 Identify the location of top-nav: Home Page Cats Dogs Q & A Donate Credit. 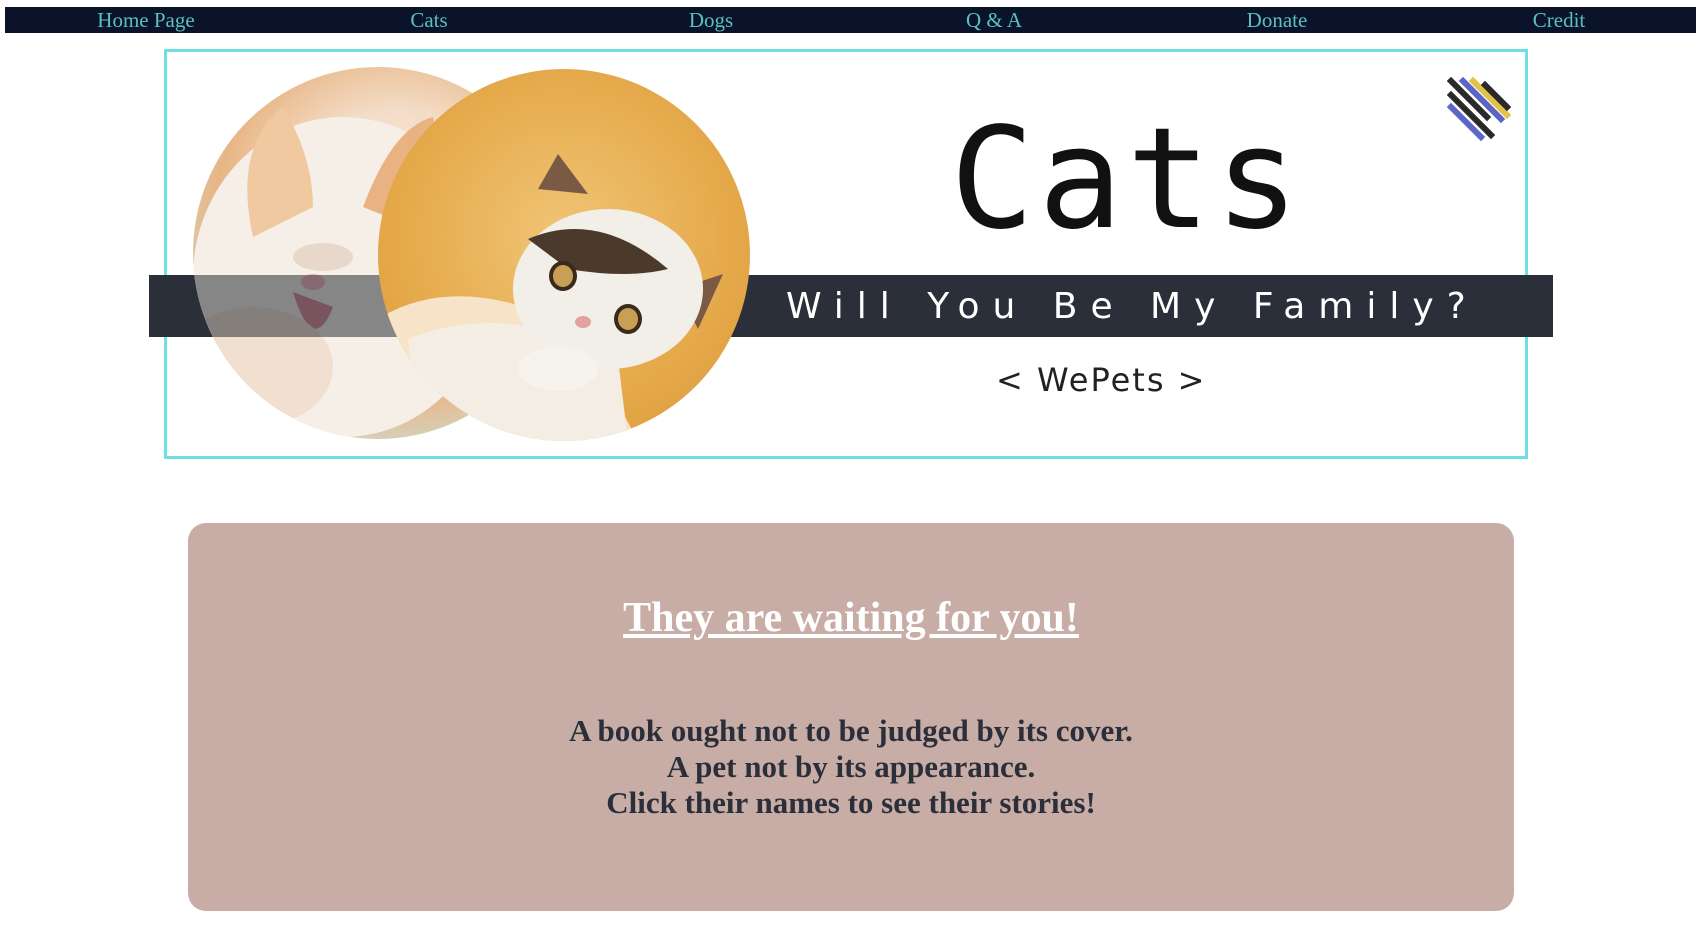
(850, 20).